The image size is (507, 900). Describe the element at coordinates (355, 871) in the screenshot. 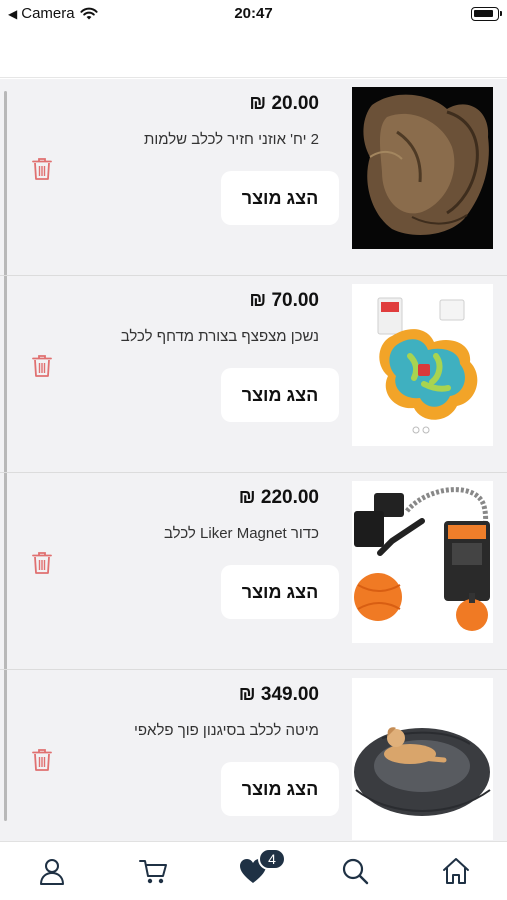

I see `search-icon` at that location.